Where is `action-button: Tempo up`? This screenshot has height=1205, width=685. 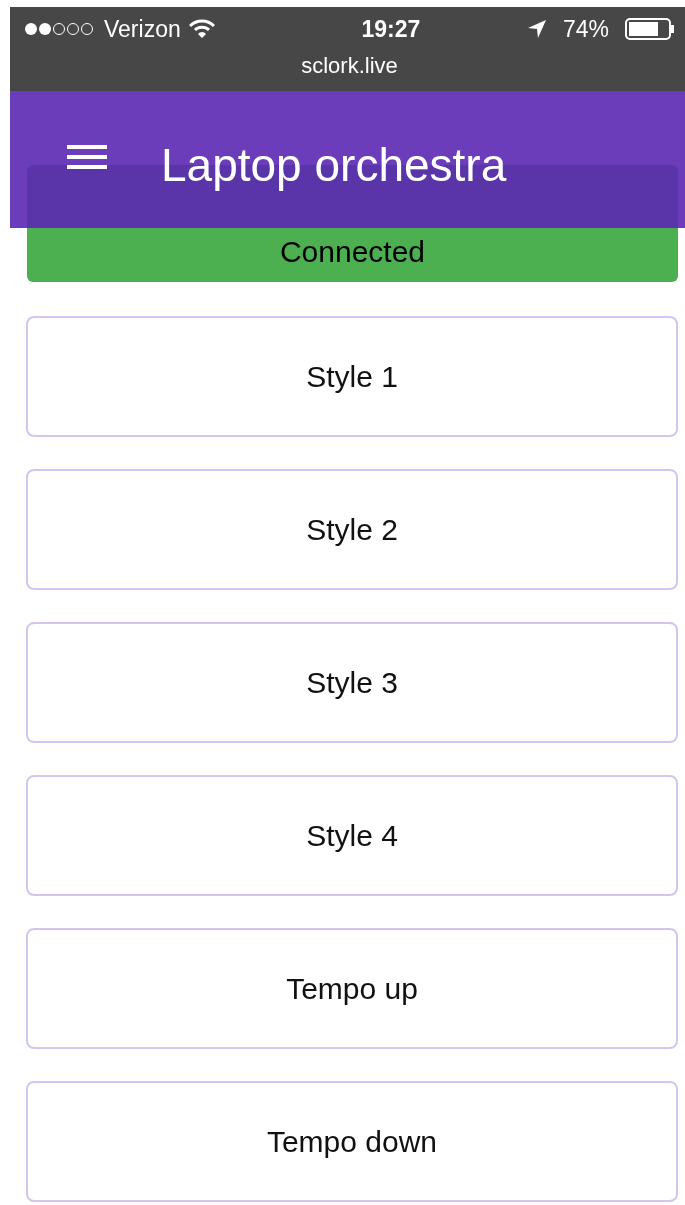
action-button: Tempo up is located at coordinates (352, 988).